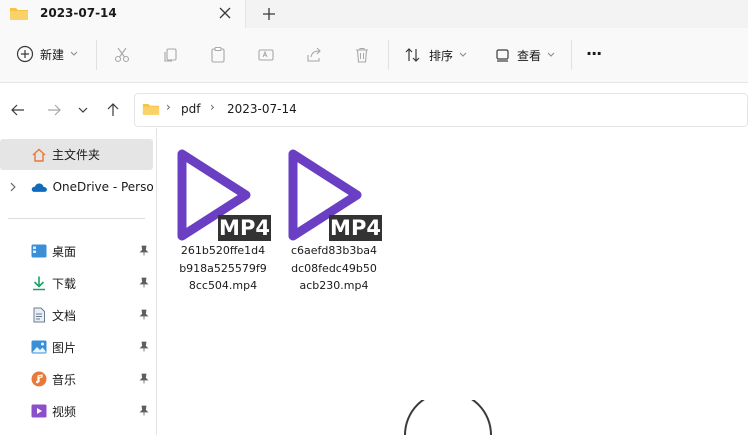  I want to click on back-icon, so click(18, 110).